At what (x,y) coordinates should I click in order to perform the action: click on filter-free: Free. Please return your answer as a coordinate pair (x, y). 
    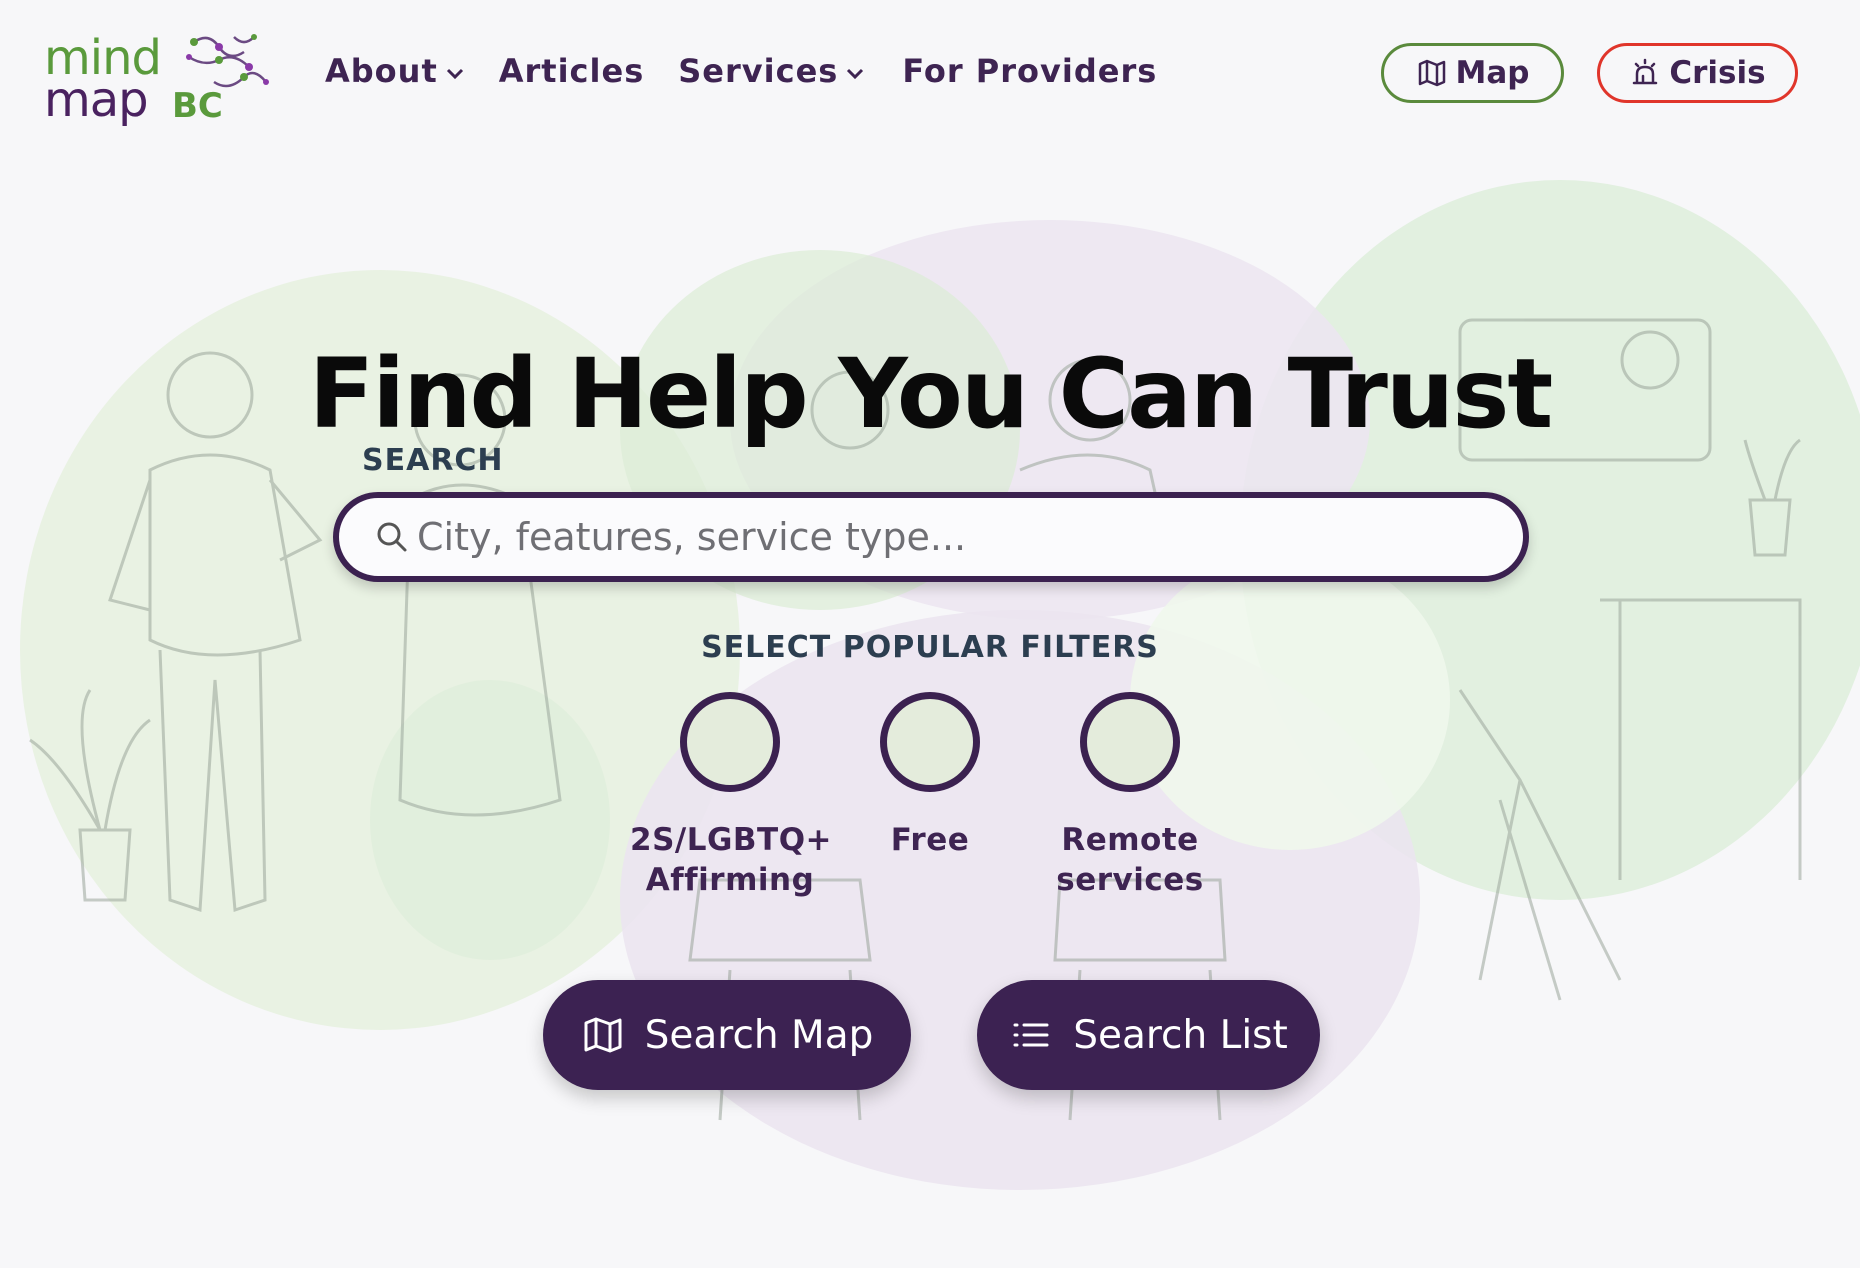
    Looking at the image, I should click on (930, 776).